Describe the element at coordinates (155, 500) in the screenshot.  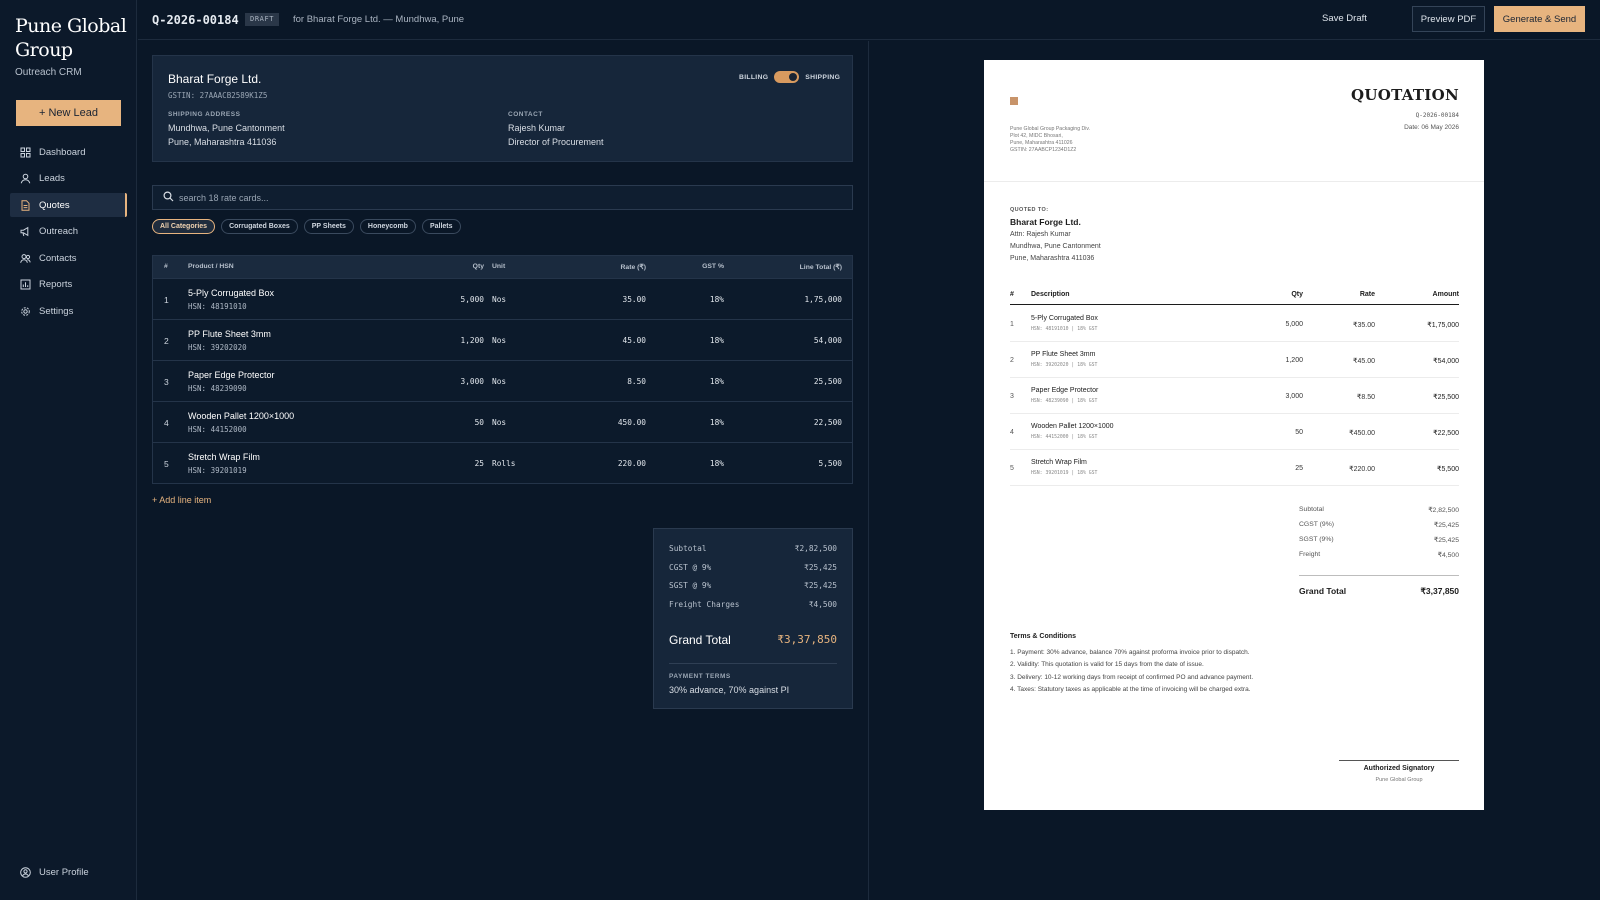
I see `plus-icon: +` at that location.